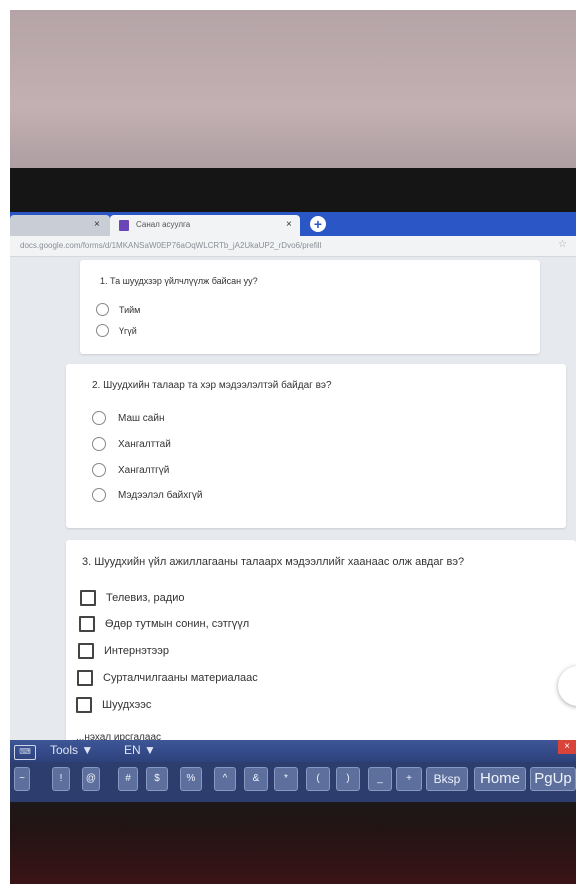 This screenshot has height=894, width=576. What do you see at coordinates (127, 705) in the screenshot?
I see `option-label: Шуудхээс` at bounding box center [127, 705].